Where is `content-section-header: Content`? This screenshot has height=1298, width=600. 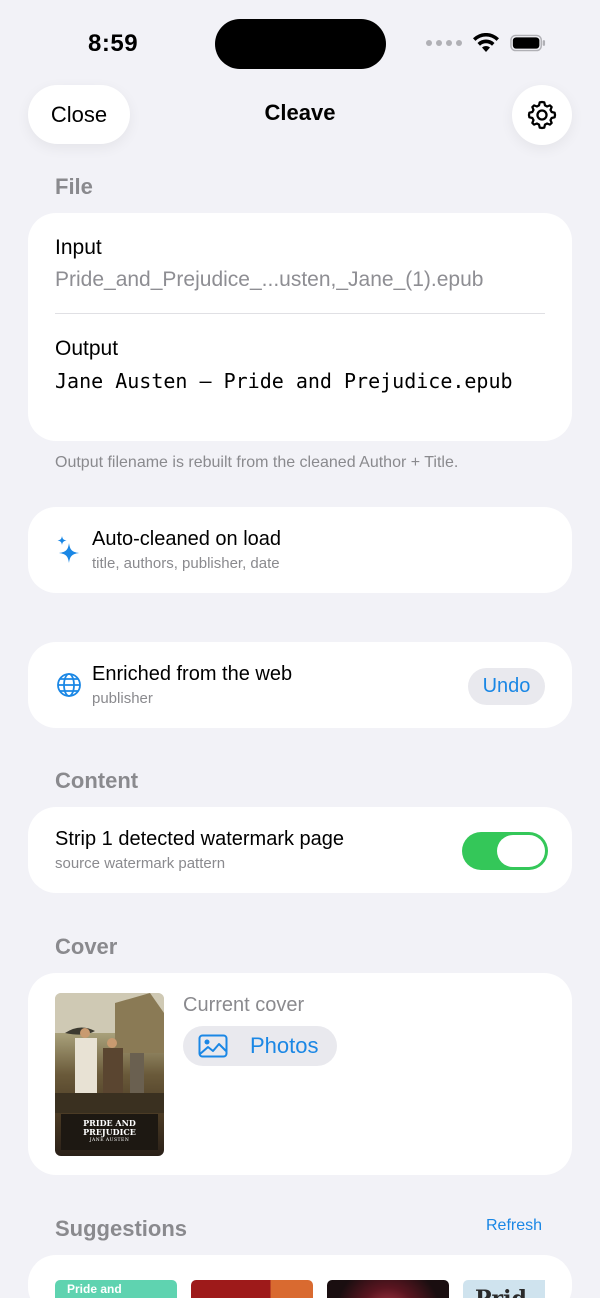 content-section-header: Content is located at coordinates (97, 780).